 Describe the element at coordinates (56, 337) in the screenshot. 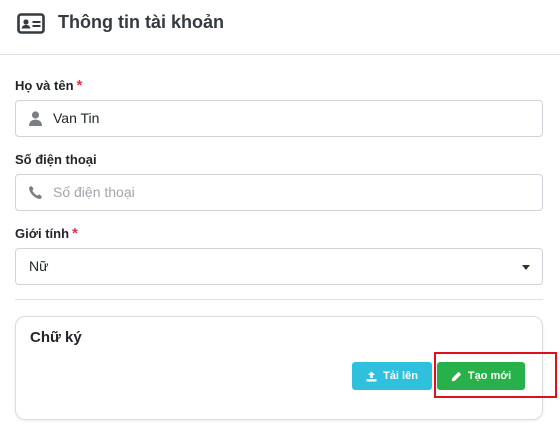

I see `signature-title: Chữ ký` at that location.